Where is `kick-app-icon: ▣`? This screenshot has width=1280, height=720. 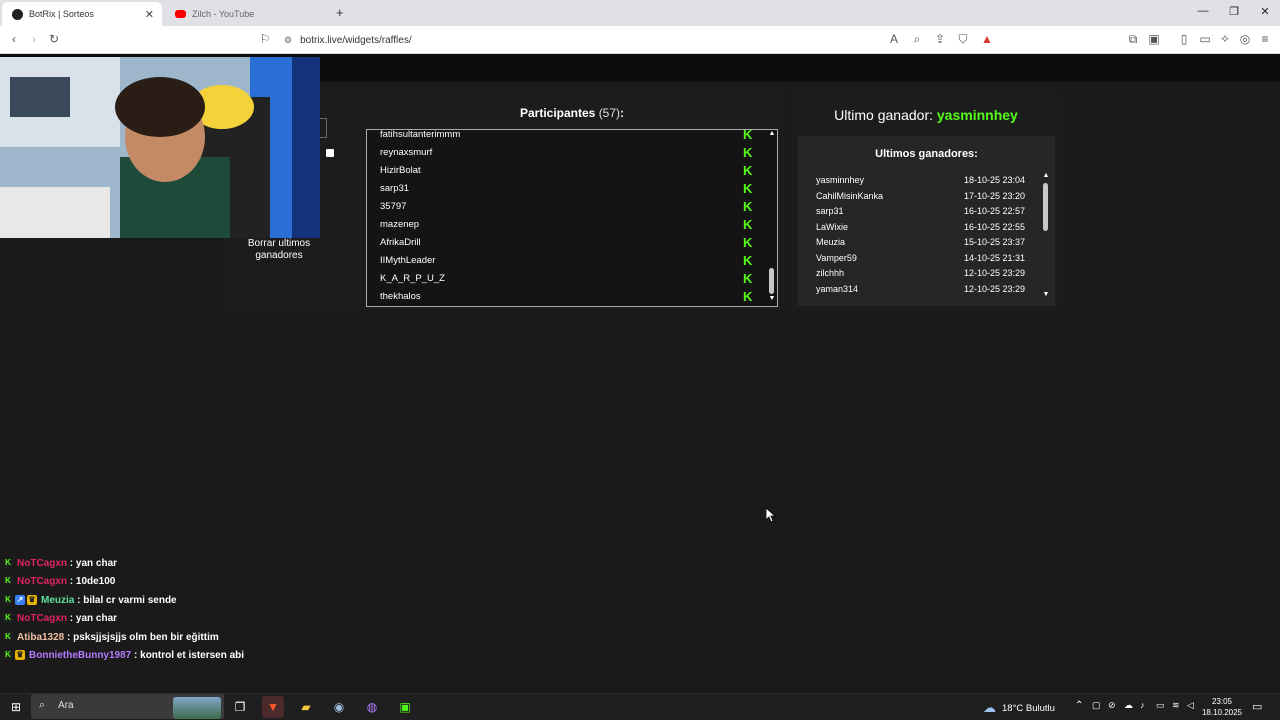
kick-app-icon: ▣ is located at coordinates (405, 707).